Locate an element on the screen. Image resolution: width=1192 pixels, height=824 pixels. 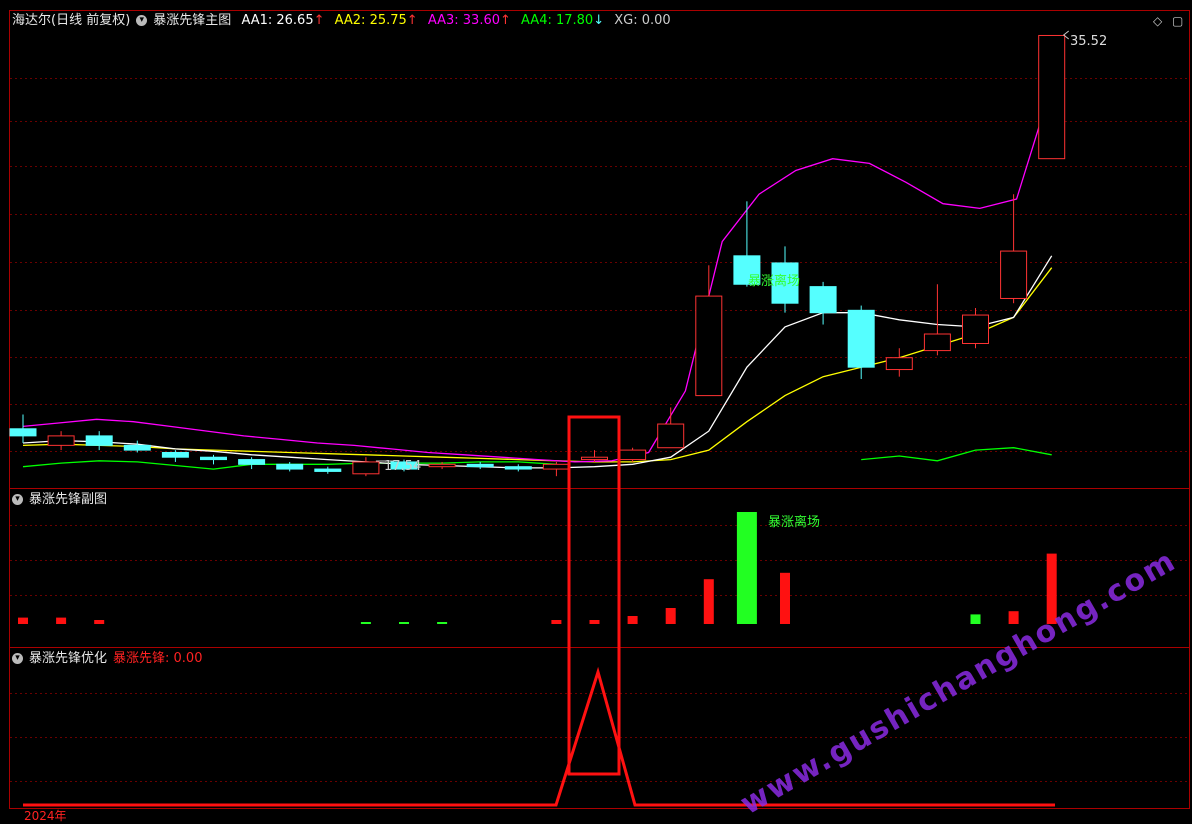
aa3-arrow-icon: ↑ is located at coordinates (505, 20).